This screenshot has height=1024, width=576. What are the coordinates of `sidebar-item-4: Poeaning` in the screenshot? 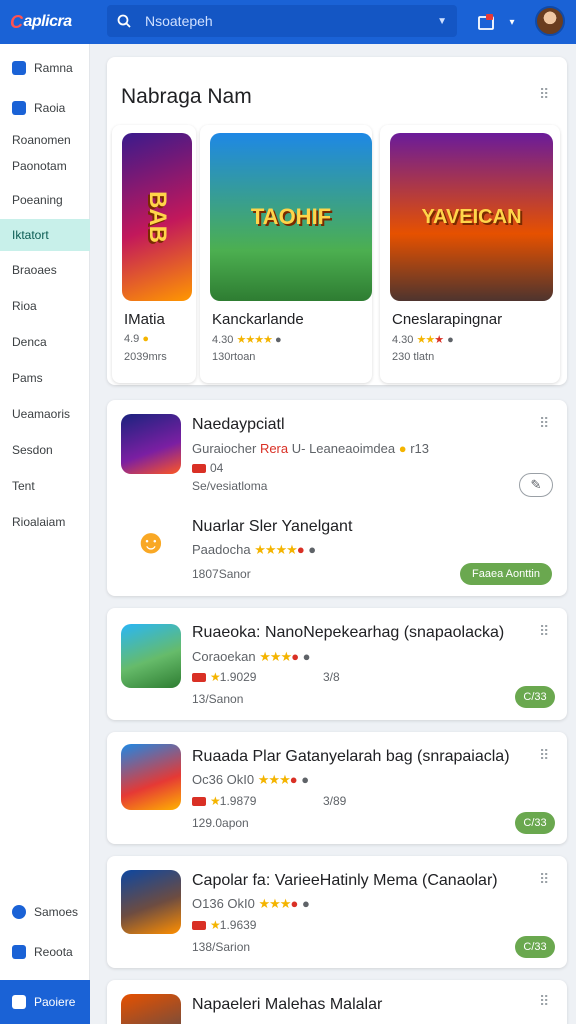 It's located at (45, 200).